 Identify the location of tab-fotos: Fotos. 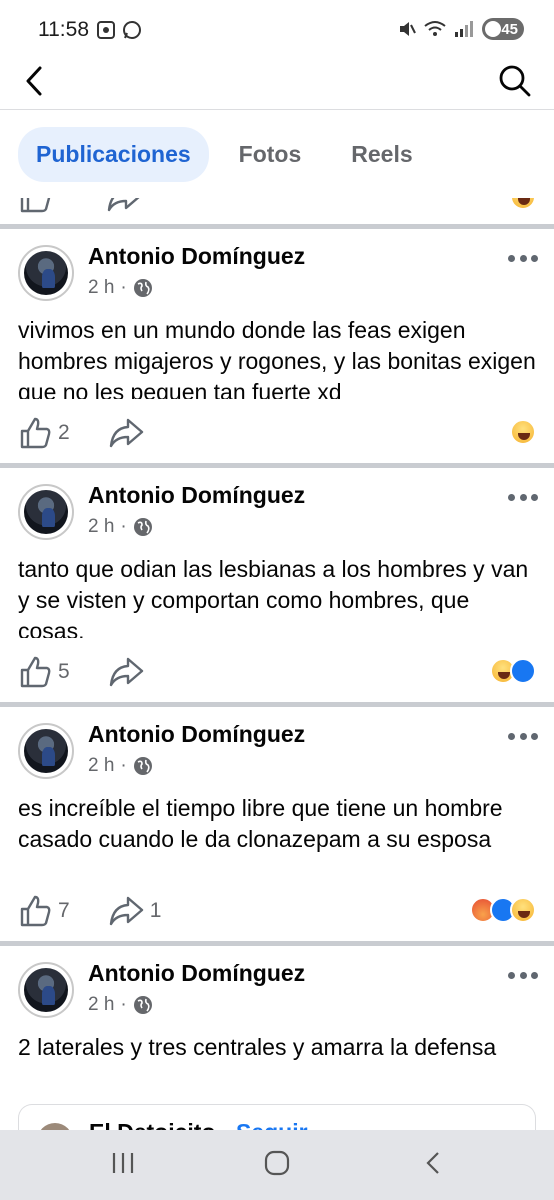
(270, 154).